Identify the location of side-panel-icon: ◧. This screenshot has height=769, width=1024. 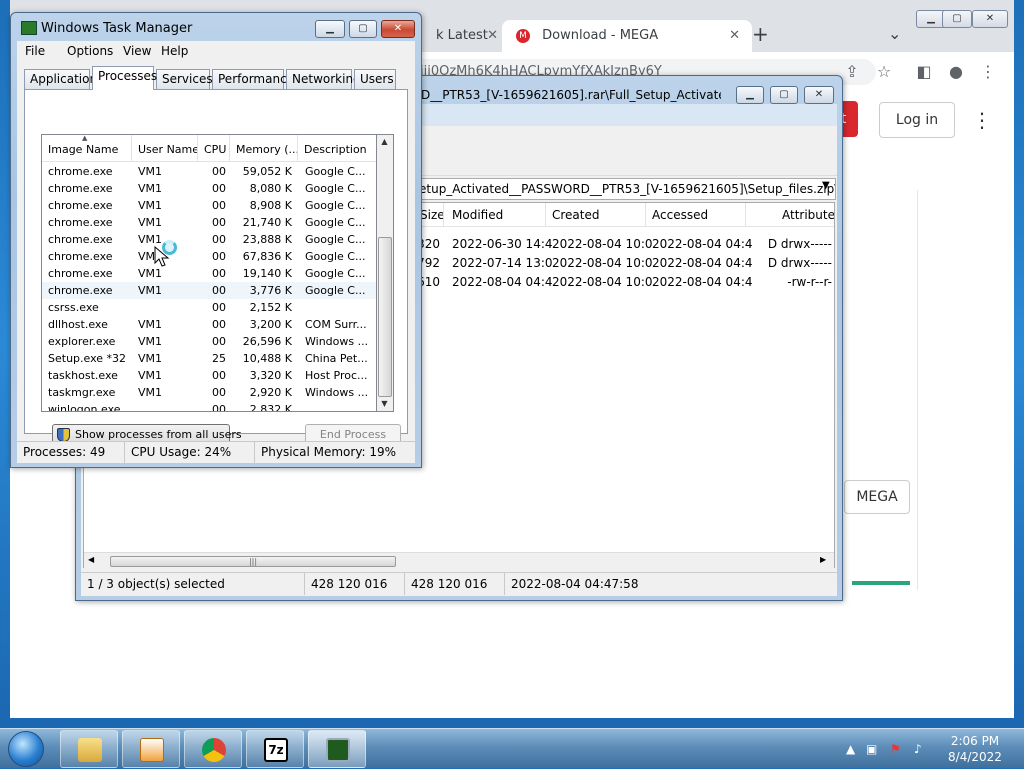
(924, 72).